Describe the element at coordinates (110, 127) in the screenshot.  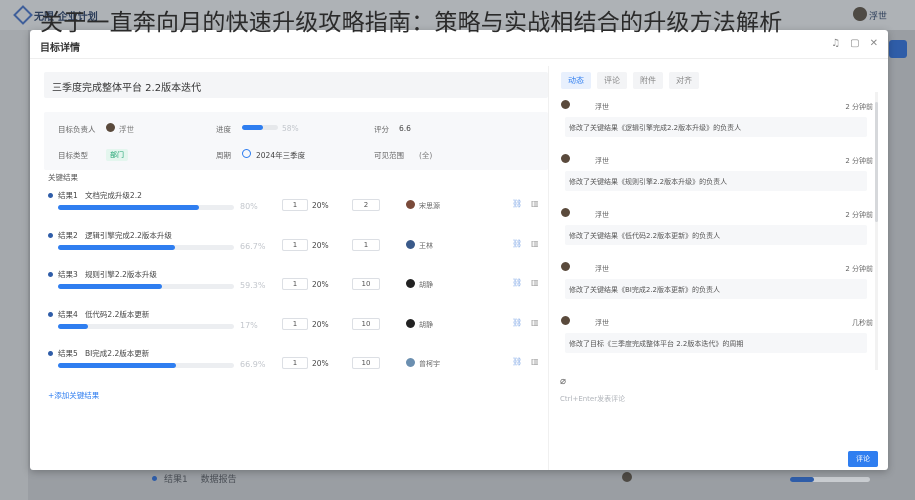
I see `owner-avatar` at that location.